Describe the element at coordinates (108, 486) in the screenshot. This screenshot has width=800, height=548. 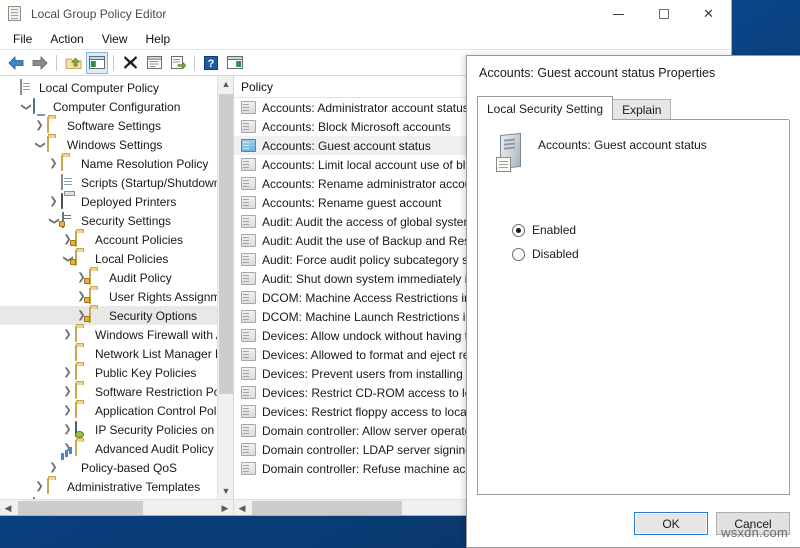
I see `tree-item-administrative-templates: ❯ Administrative Templates` at that location.